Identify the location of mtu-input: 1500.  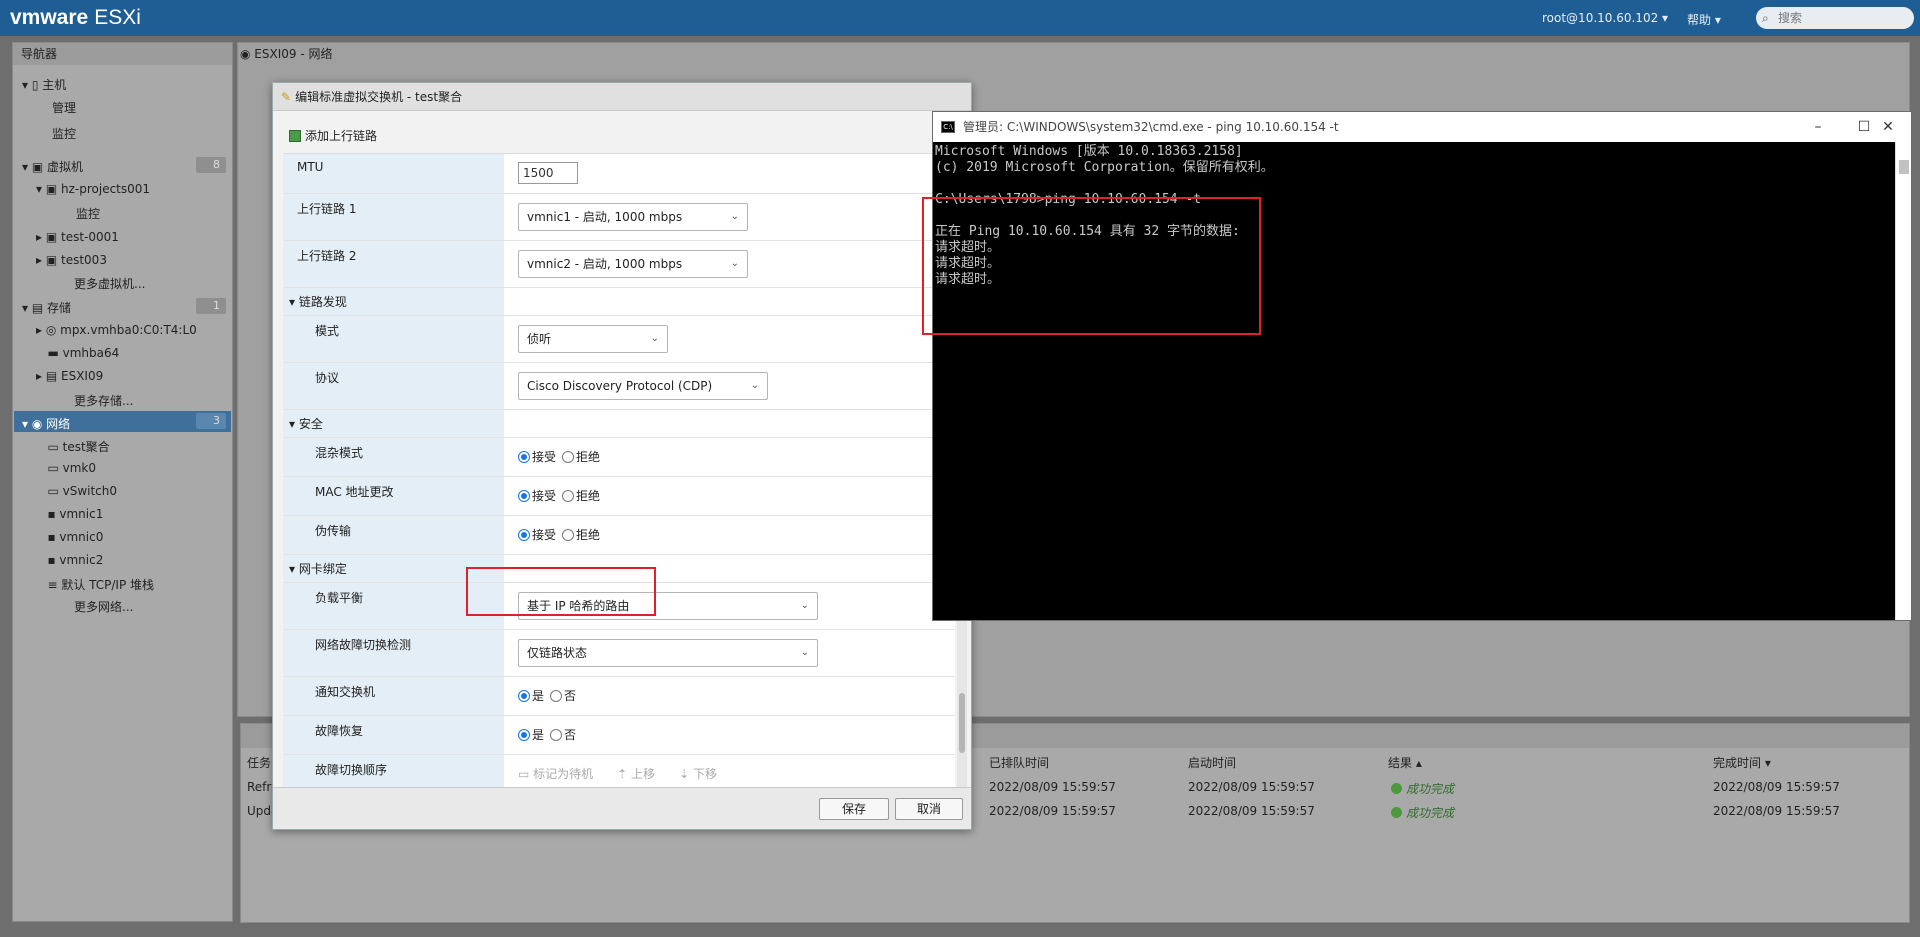
(548, 173).